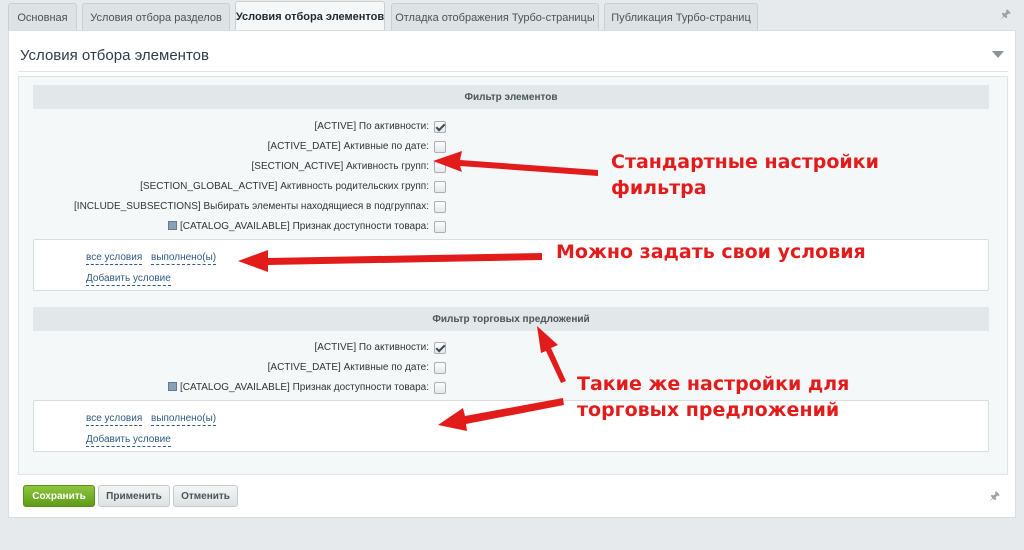 The width and height of the screenshot is (1024, 550). I want to click on catalog-available-checkbox, so click(440, 227).